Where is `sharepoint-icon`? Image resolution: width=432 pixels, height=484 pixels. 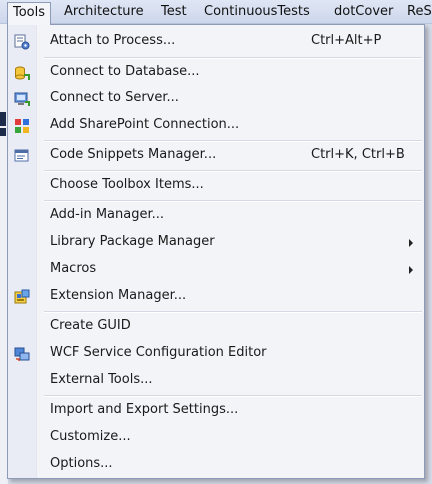 sharepoint-icon is located at coordinates (22, 126).